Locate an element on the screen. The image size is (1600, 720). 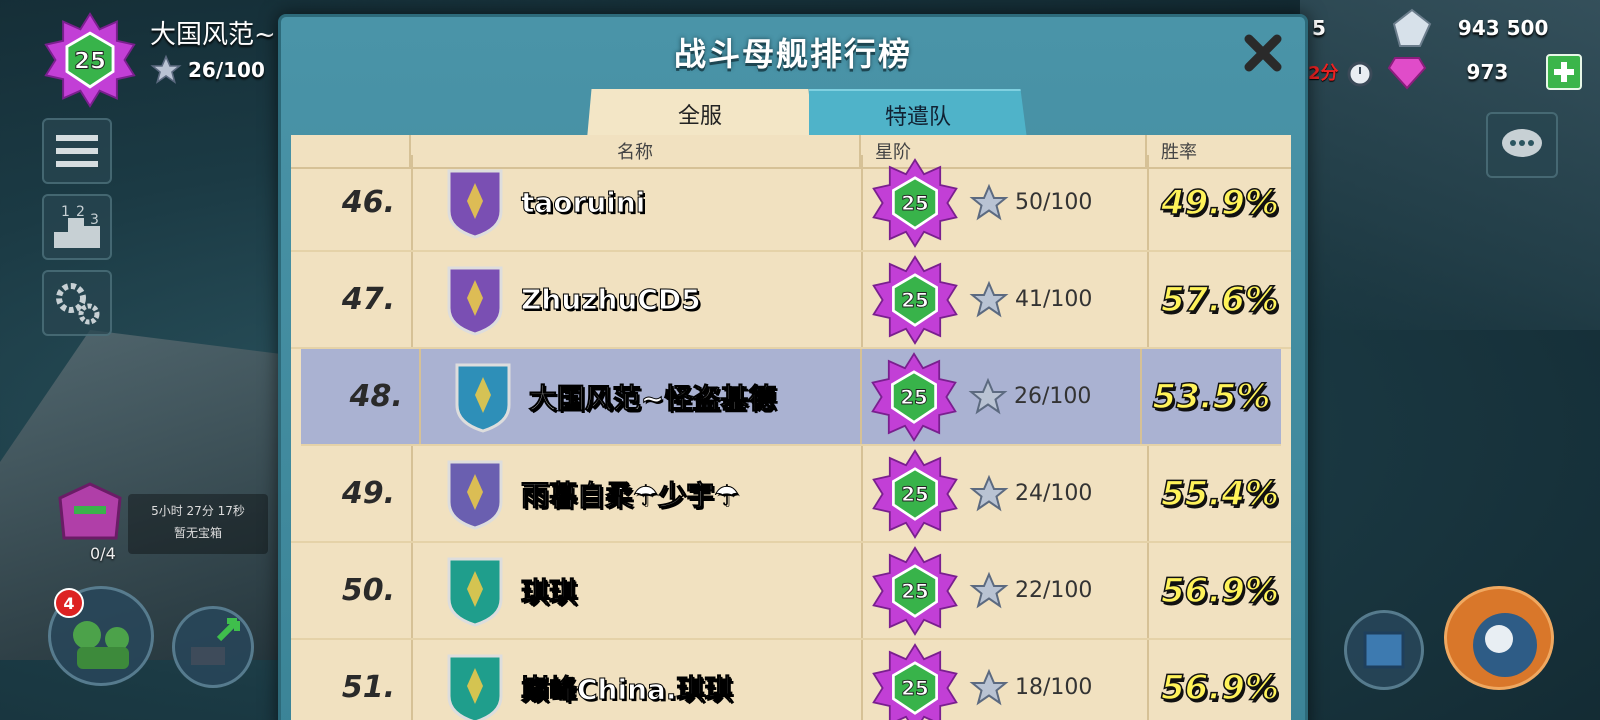
plus-icon is located at coordinates (1564, 72).